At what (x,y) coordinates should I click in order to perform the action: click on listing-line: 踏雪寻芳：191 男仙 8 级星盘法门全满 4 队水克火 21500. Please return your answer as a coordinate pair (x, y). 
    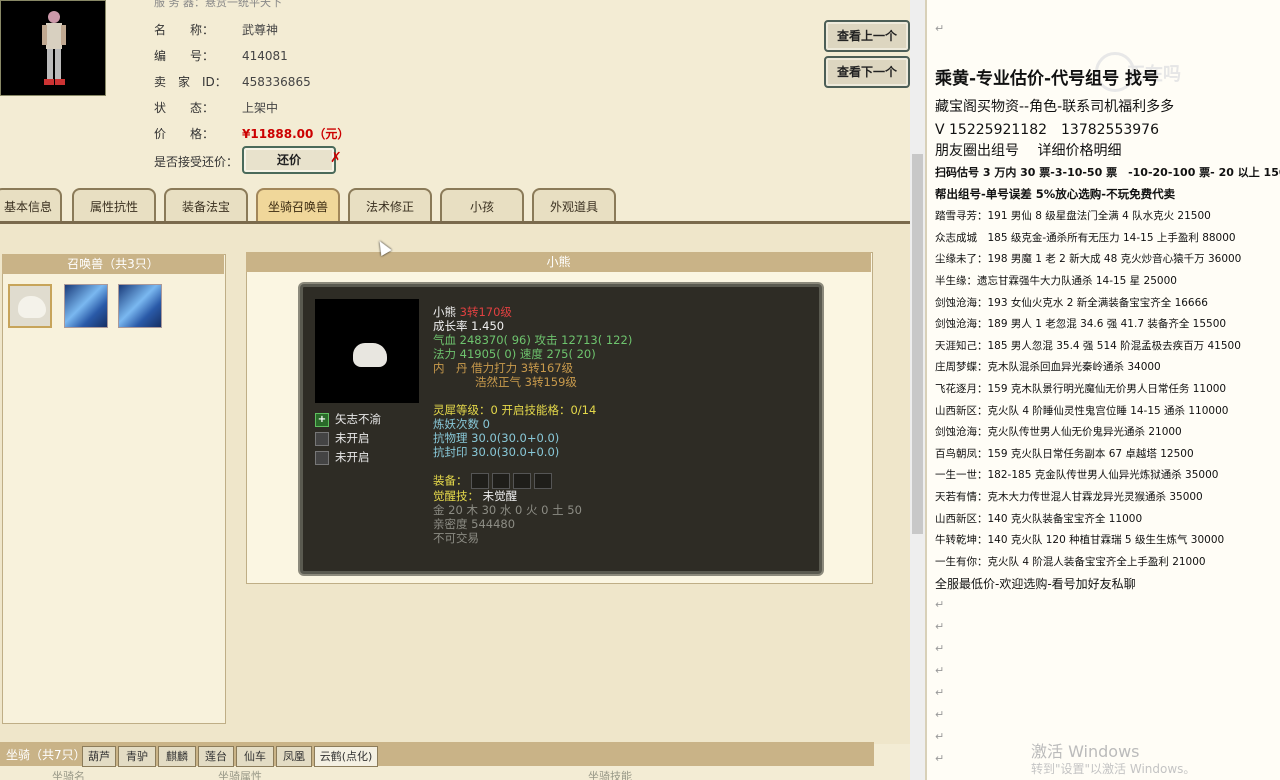
    Looking at the image, I should click on (1073, 216).